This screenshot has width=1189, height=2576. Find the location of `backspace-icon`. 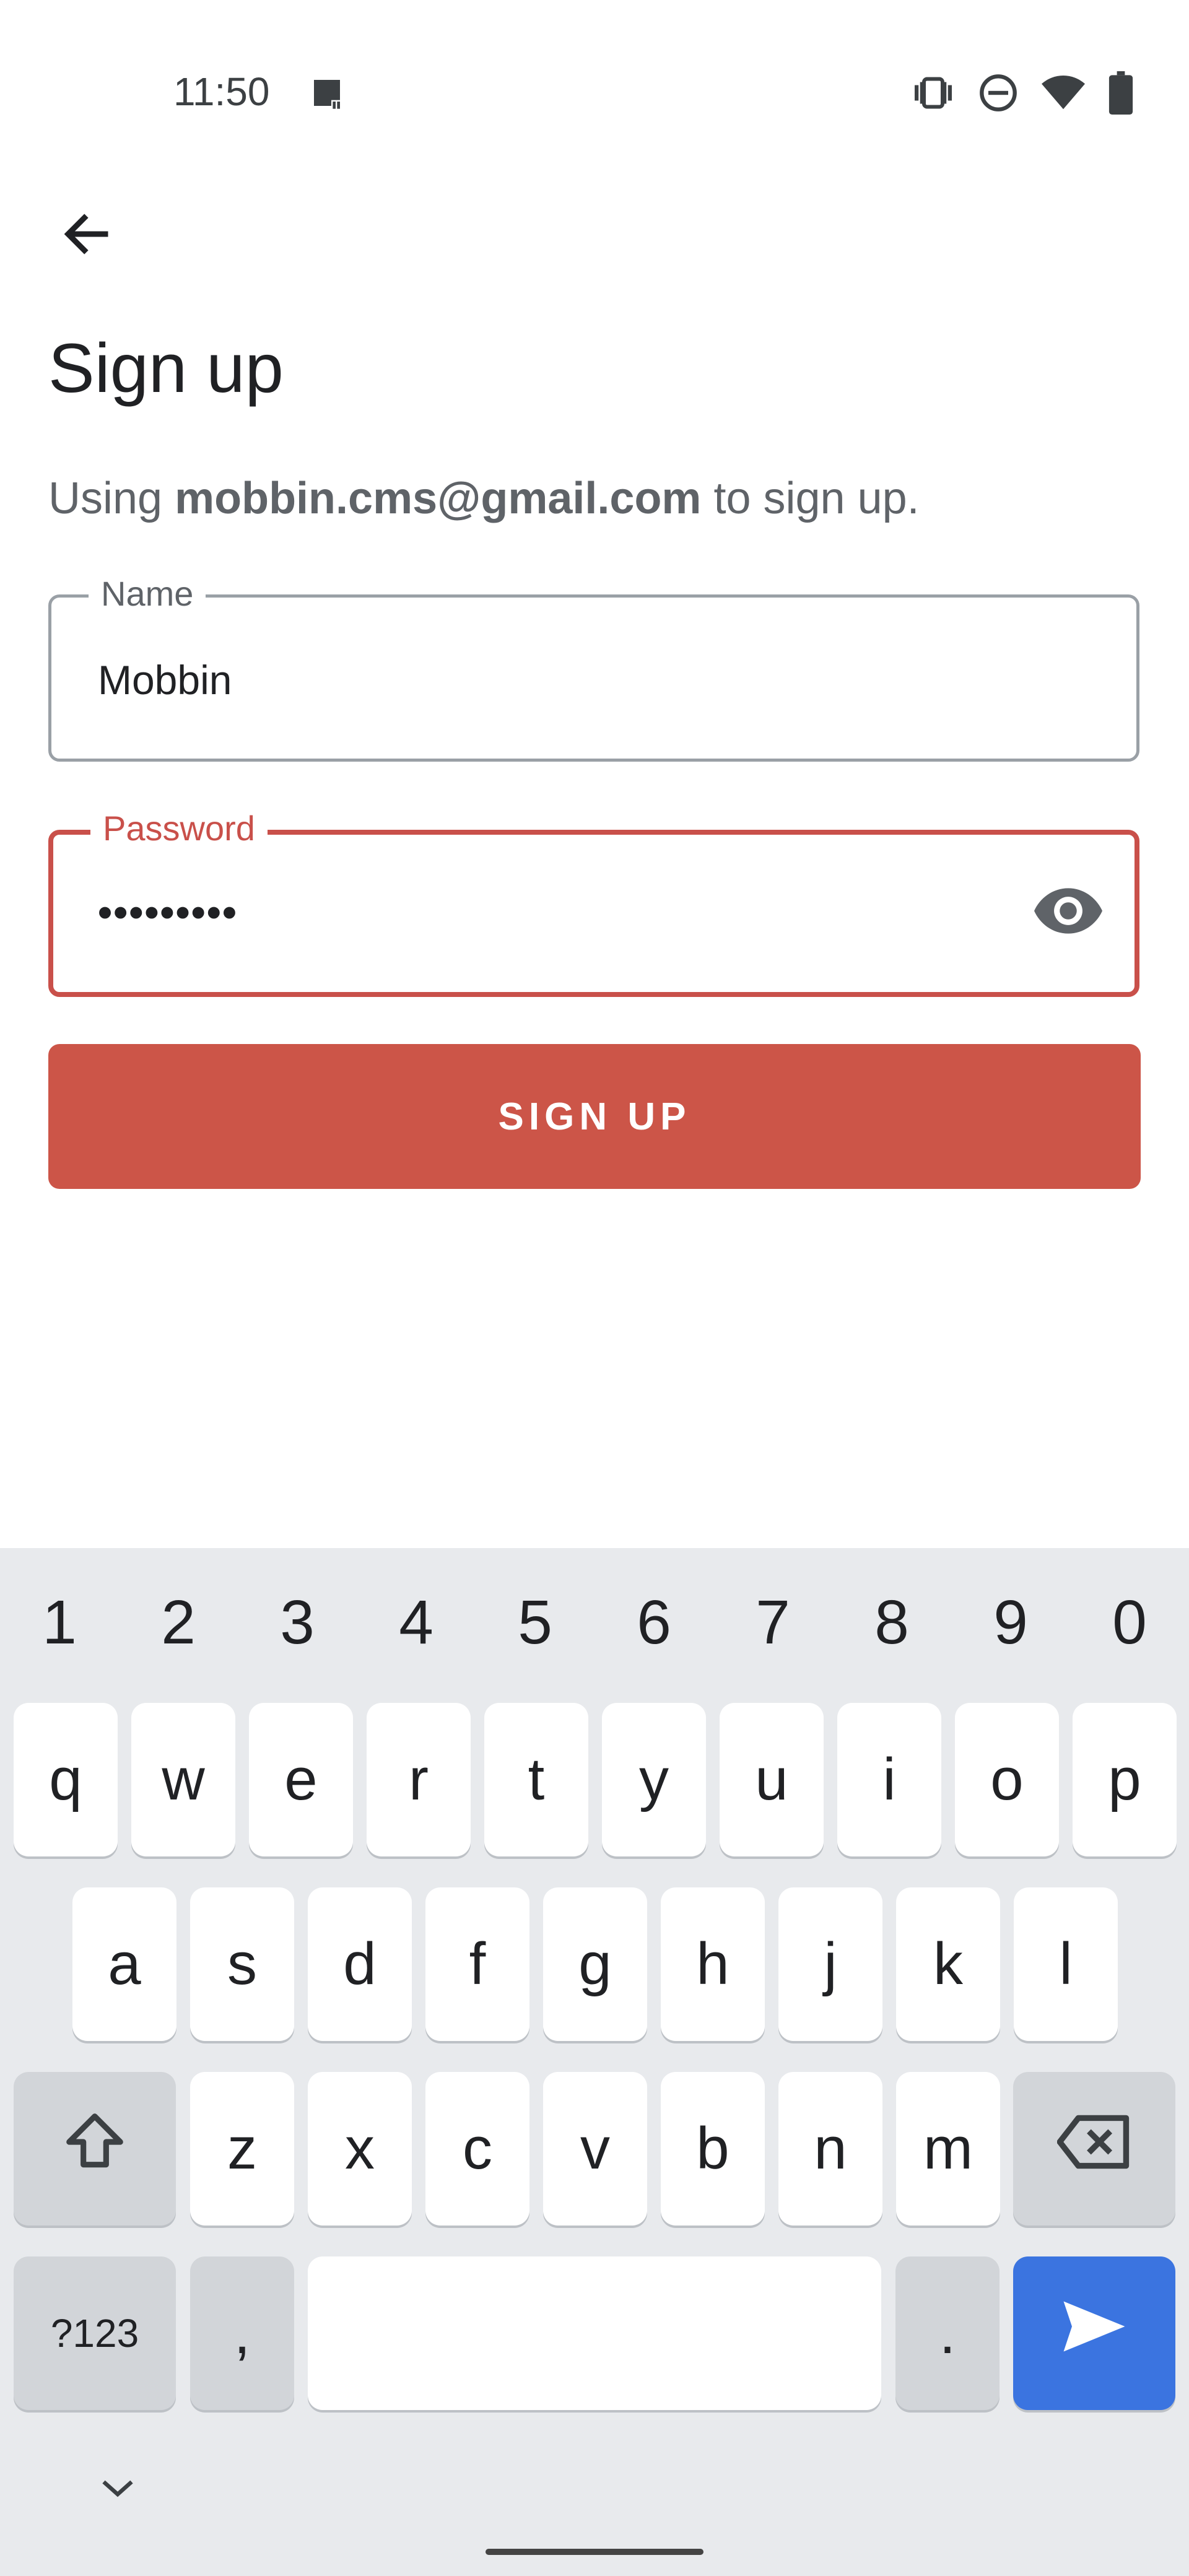

backspace-icon is located at coordinates (1093, 2149).